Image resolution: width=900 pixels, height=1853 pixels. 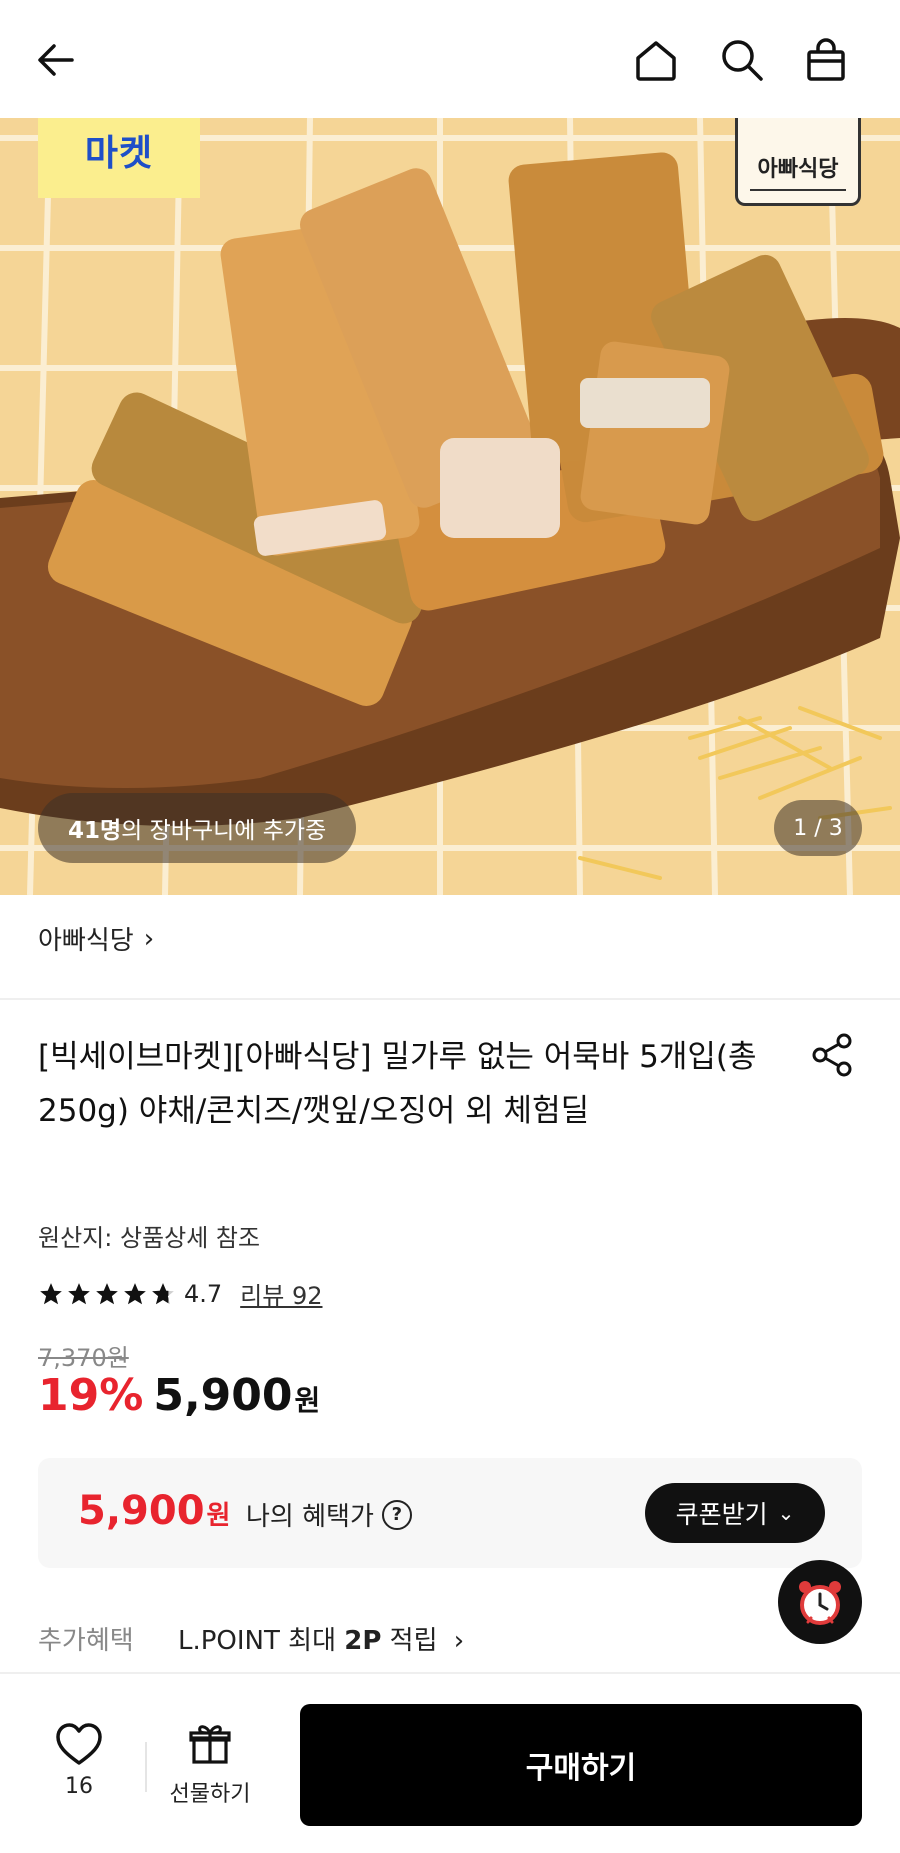 I want to click on cart-text: 의 장바구니에 추가중, so click(x=224, y=831).